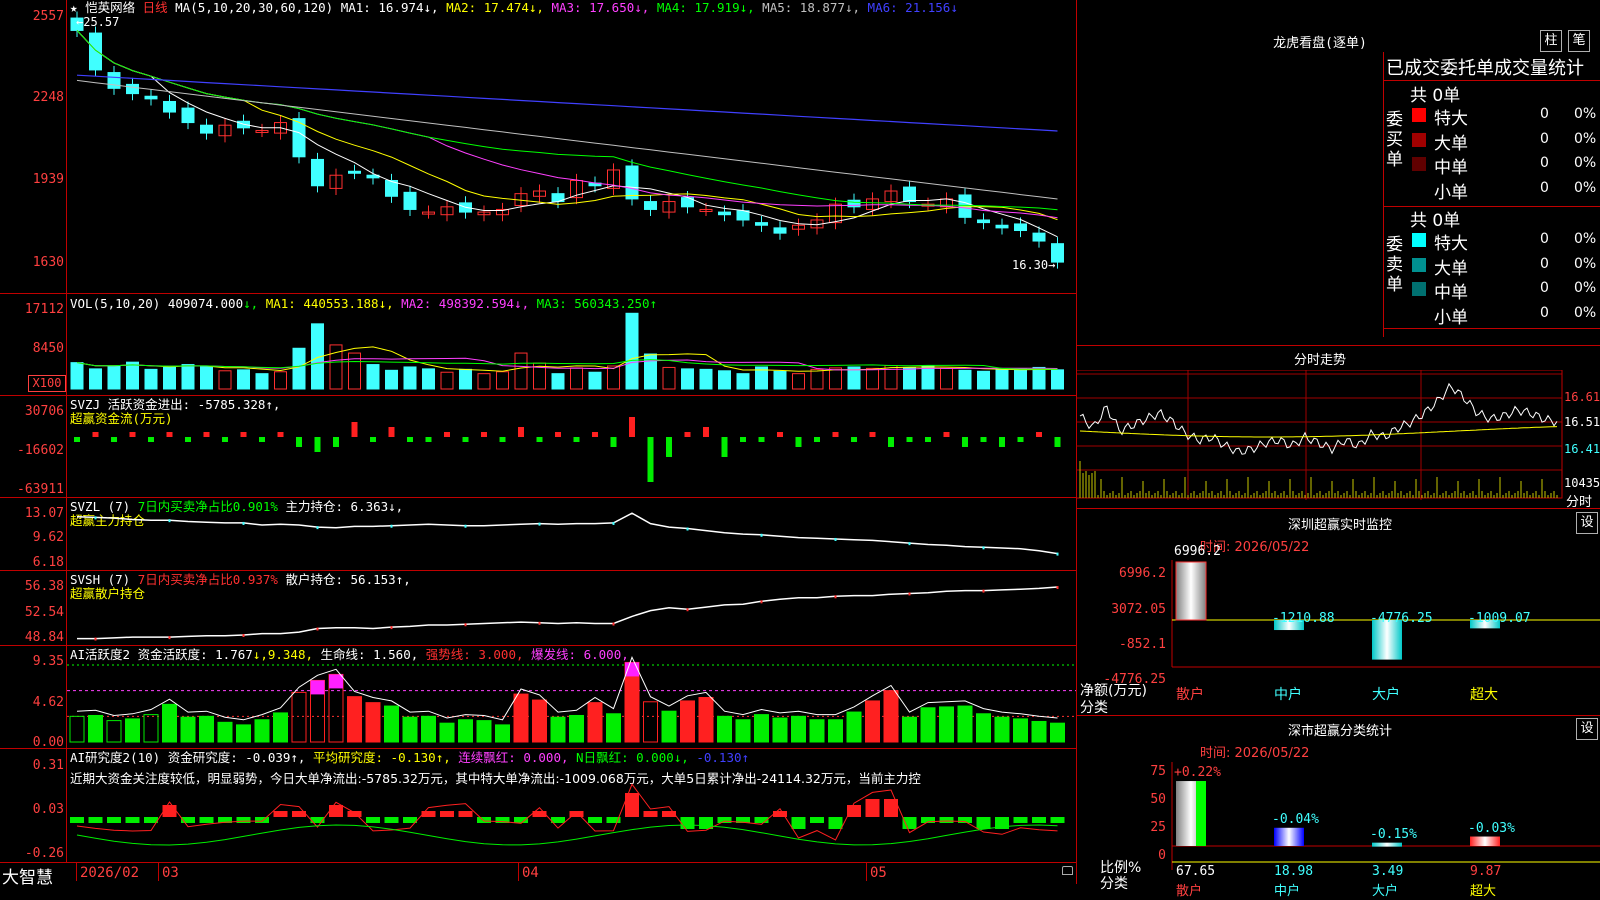  I want to click on main-y-tick-3: 1630, so click(48, 262).